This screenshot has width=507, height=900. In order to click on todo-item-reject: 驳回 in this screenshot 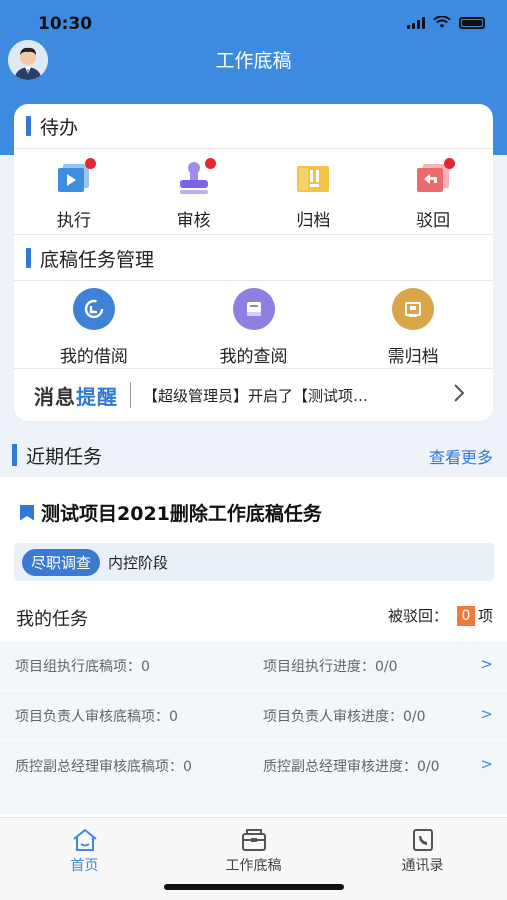, I will do `click(433, 193)`.